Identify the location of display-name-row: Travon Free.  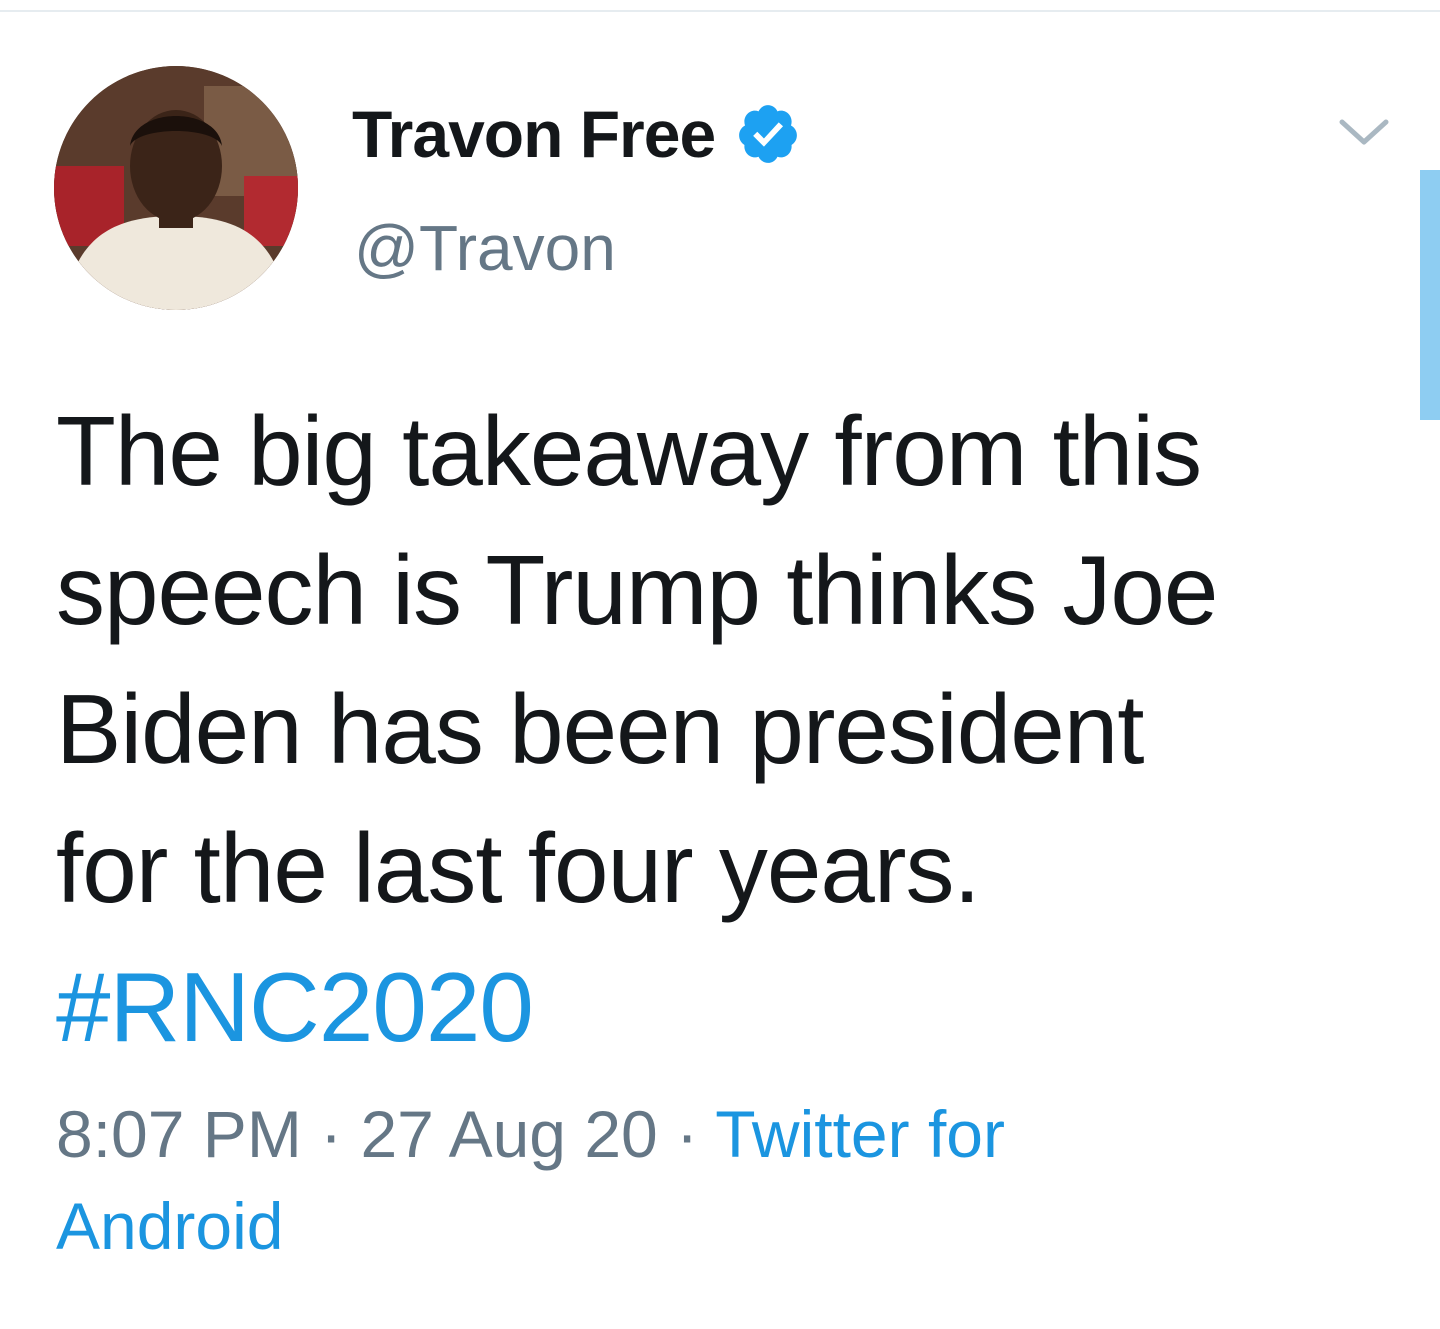
(576, 134).